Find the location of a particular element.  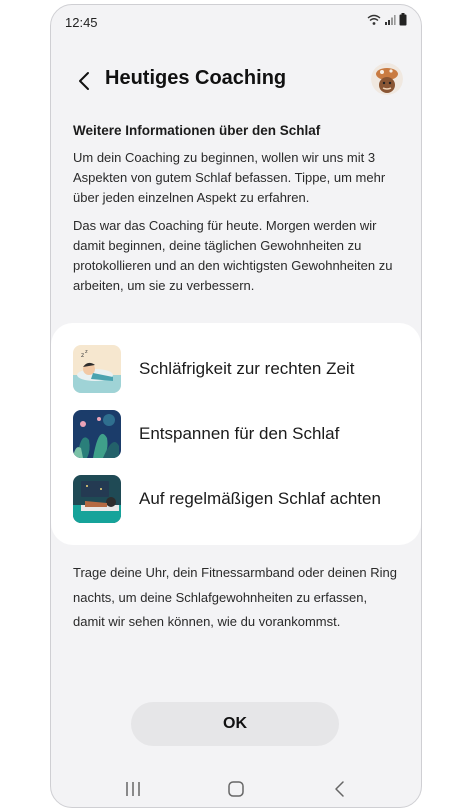

back-nav-icon is located at coordinates (340, 789).